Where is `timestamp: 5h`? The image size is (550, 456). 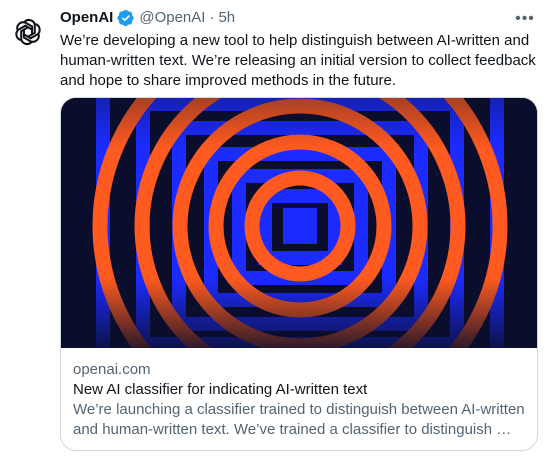
timestamp: 5h is located at coordinates (226, 18).